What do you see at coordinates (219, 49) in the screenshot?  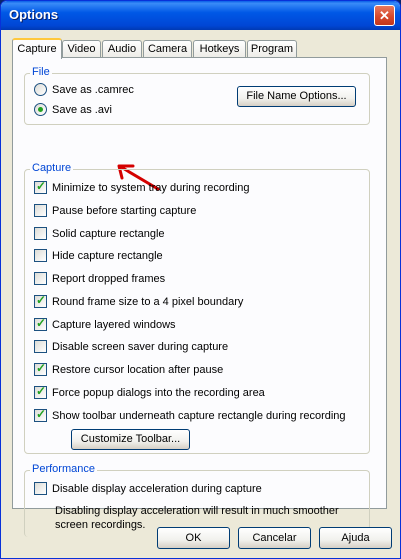 I see `tab-hotkeys: Hotkeys` at bounding box center [219, 49].